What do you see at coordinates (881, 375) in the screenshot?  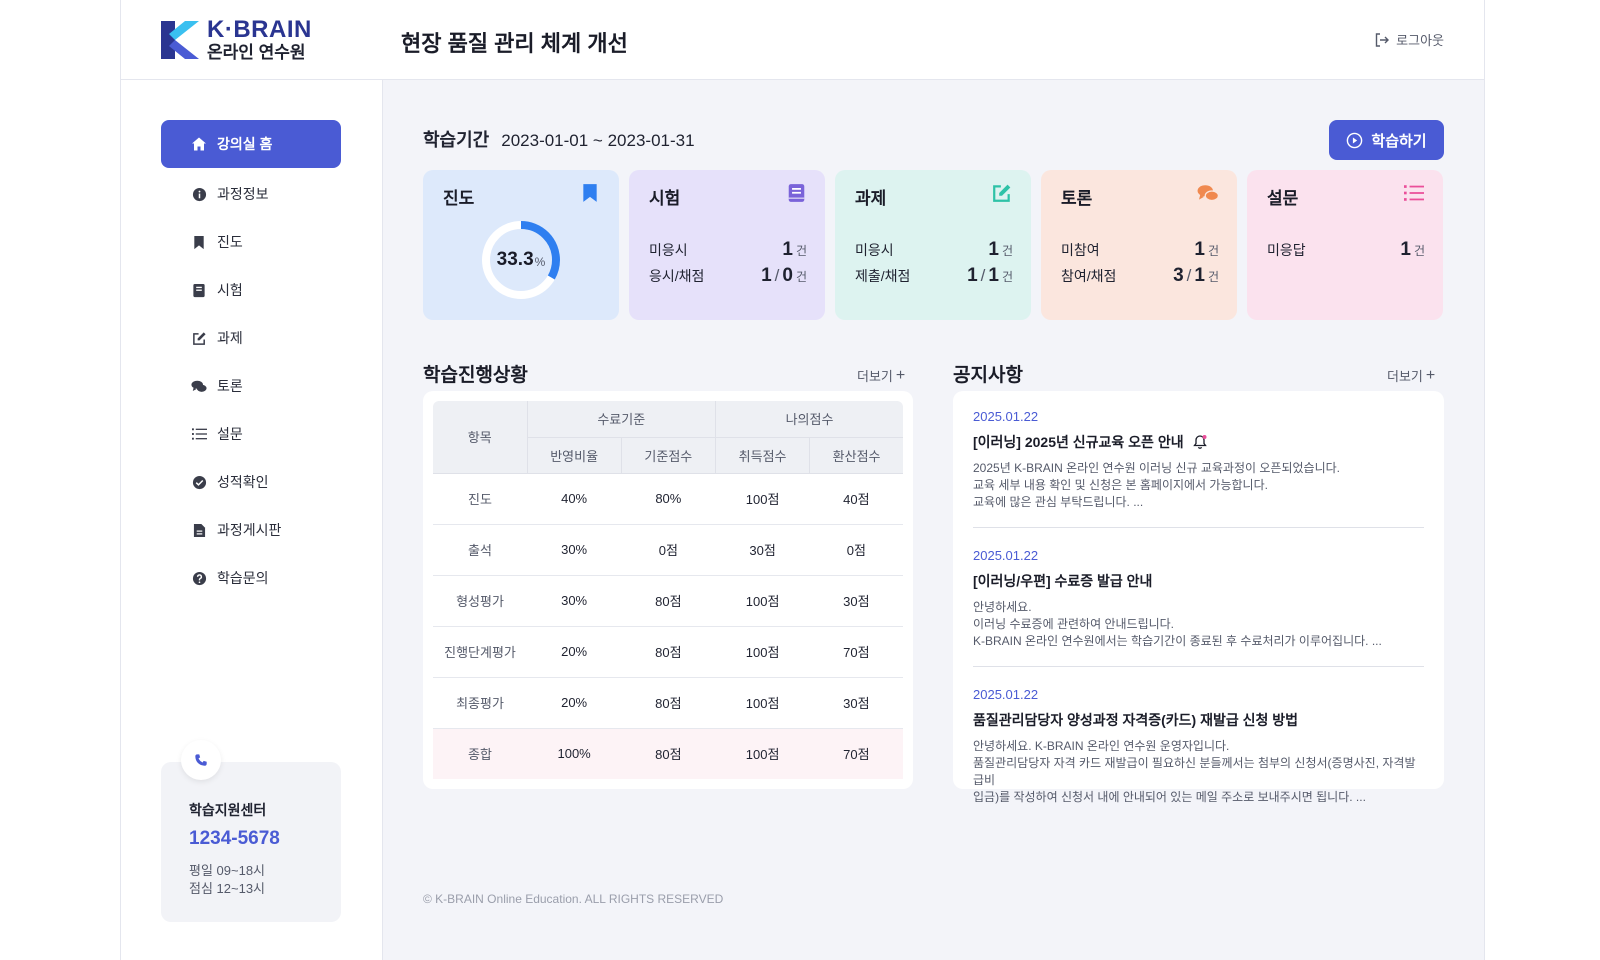 I see `progress-more-link: 더보기 +` at bounding box center [881, 375].